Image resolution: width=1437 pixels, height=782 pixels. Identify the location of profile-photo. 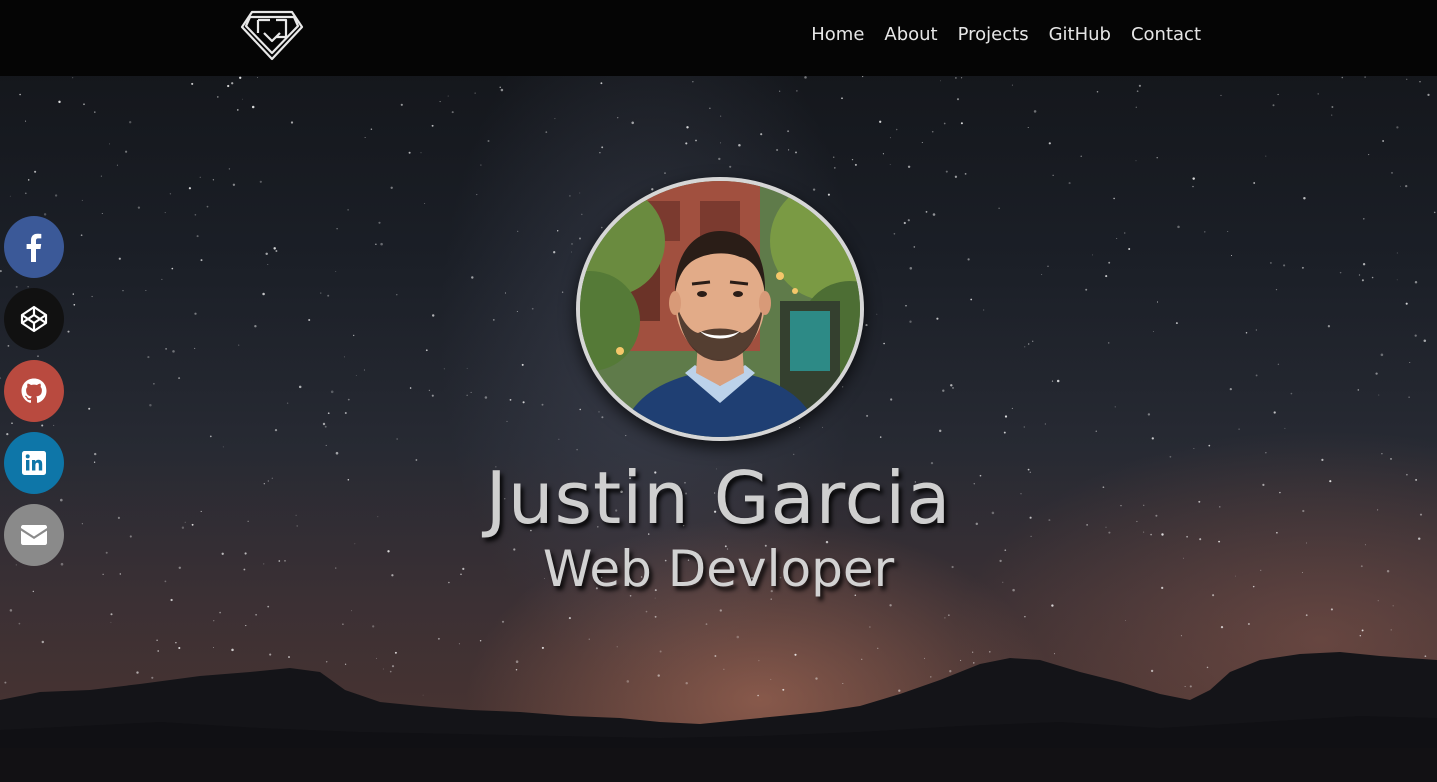
(720, 309).